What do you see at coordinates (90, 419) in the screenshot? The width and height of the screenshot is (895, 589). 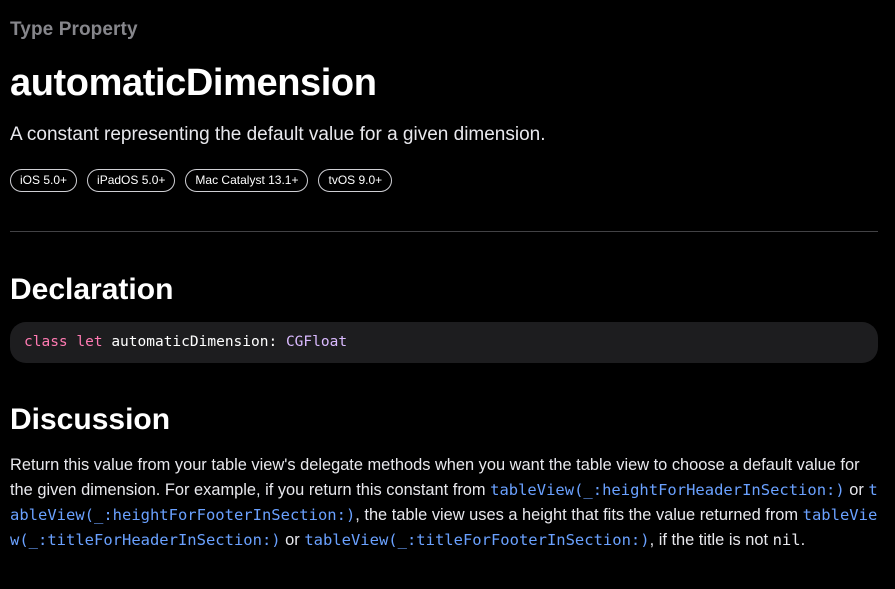 I see `discussion-heading: Discussion` at bounding box center [90, 419].